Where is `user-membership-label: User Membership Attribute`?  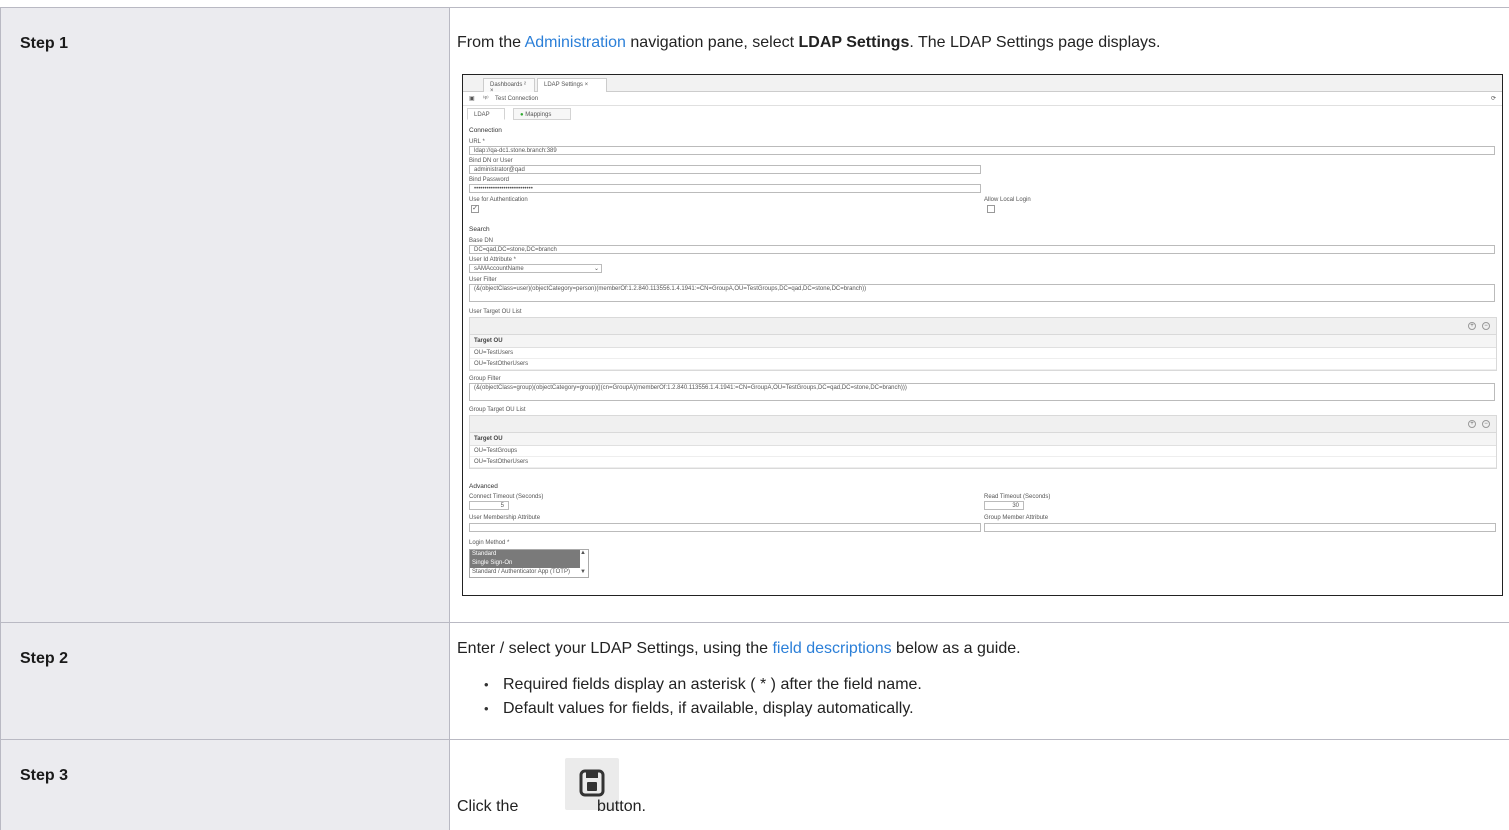 user-membership-label: User Membership Attribute is located at coordinates (505, 518).